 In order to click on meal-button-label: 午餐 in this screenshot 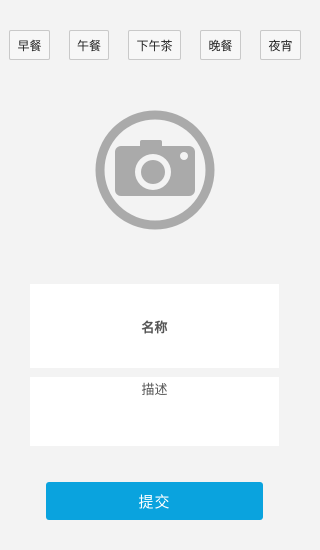, I will do `click(88, 45)`.